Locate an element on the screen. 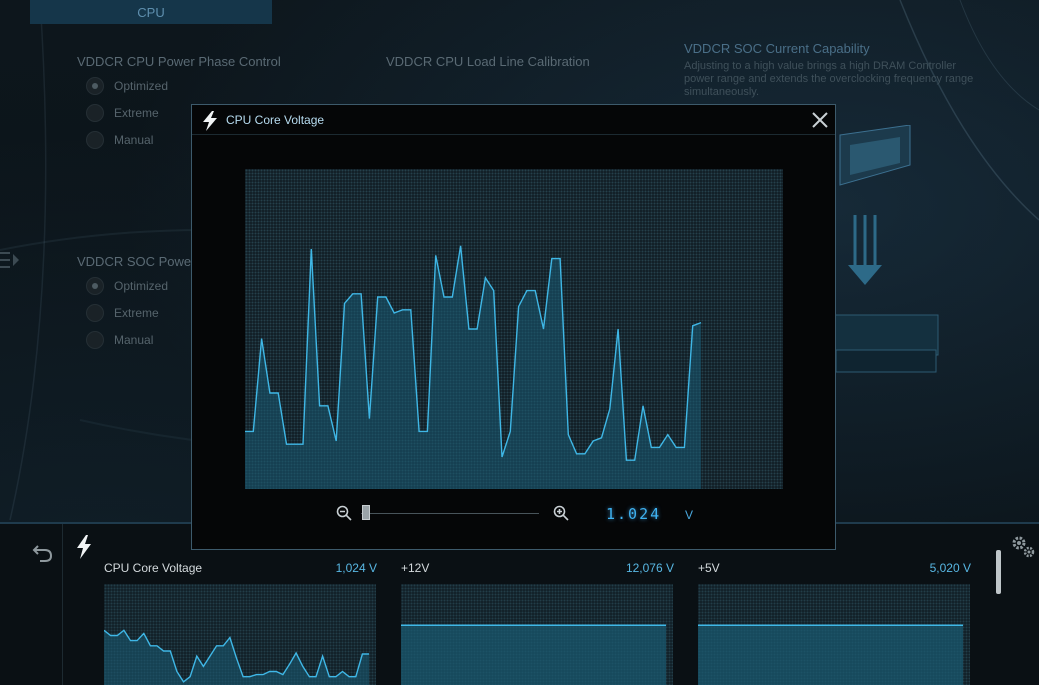 The height and width of the screenshot is (685, 1039). monitor-value-12v: 12,076 V is located at coordinates (649, 568).